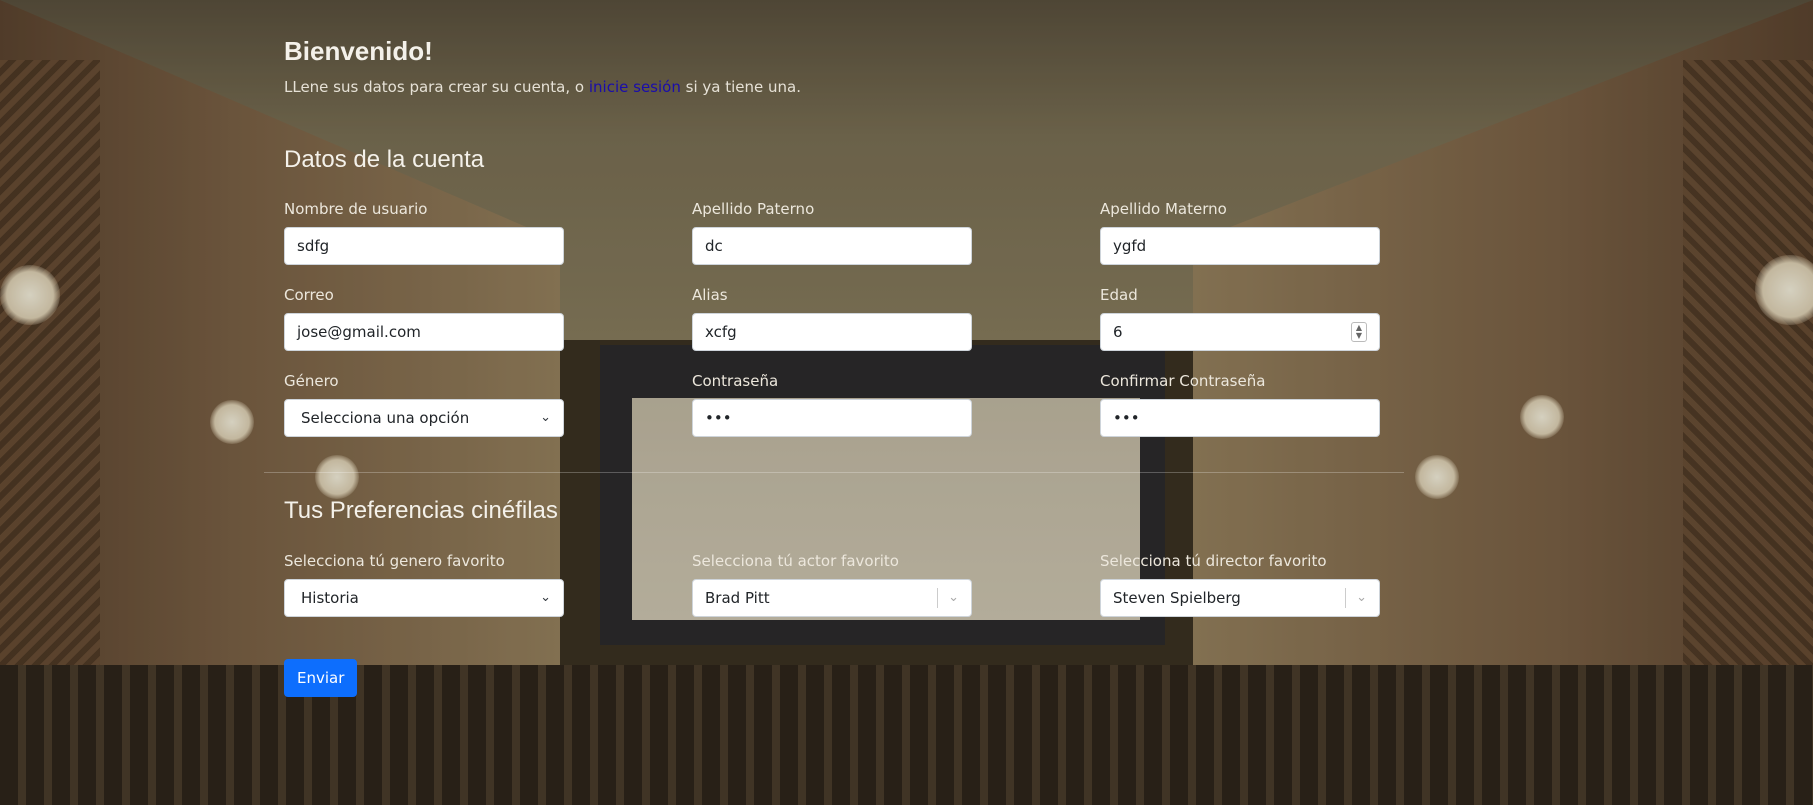 This screenshot has height=805, width=1813. What do you see at coordinates (321, 678) in the screenshot?
I see `submit-button: Enviar` at bounding box center [321, 678].